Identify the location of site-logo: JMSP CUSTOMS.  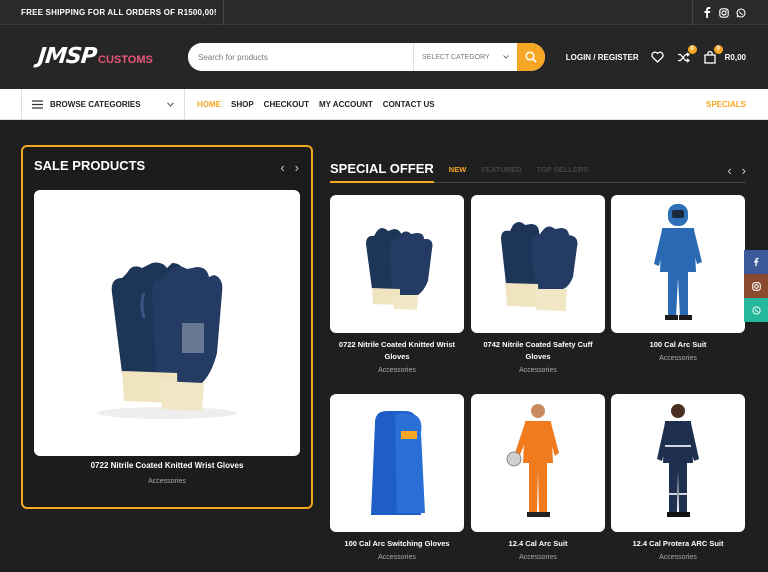
(94, 56).